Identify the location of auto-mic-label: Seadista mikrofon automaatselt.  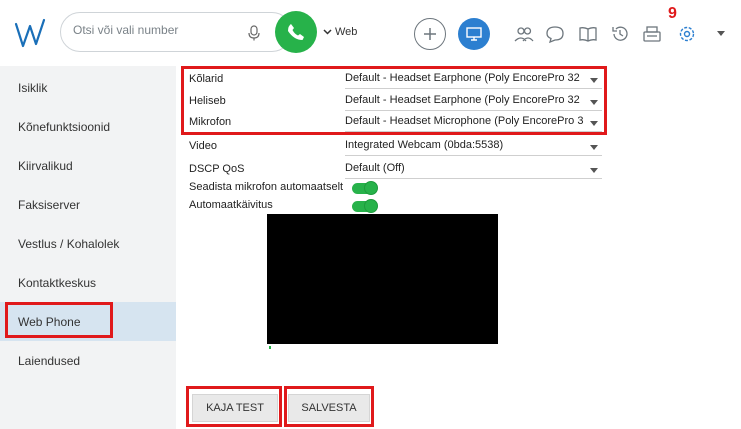
(266, 187).